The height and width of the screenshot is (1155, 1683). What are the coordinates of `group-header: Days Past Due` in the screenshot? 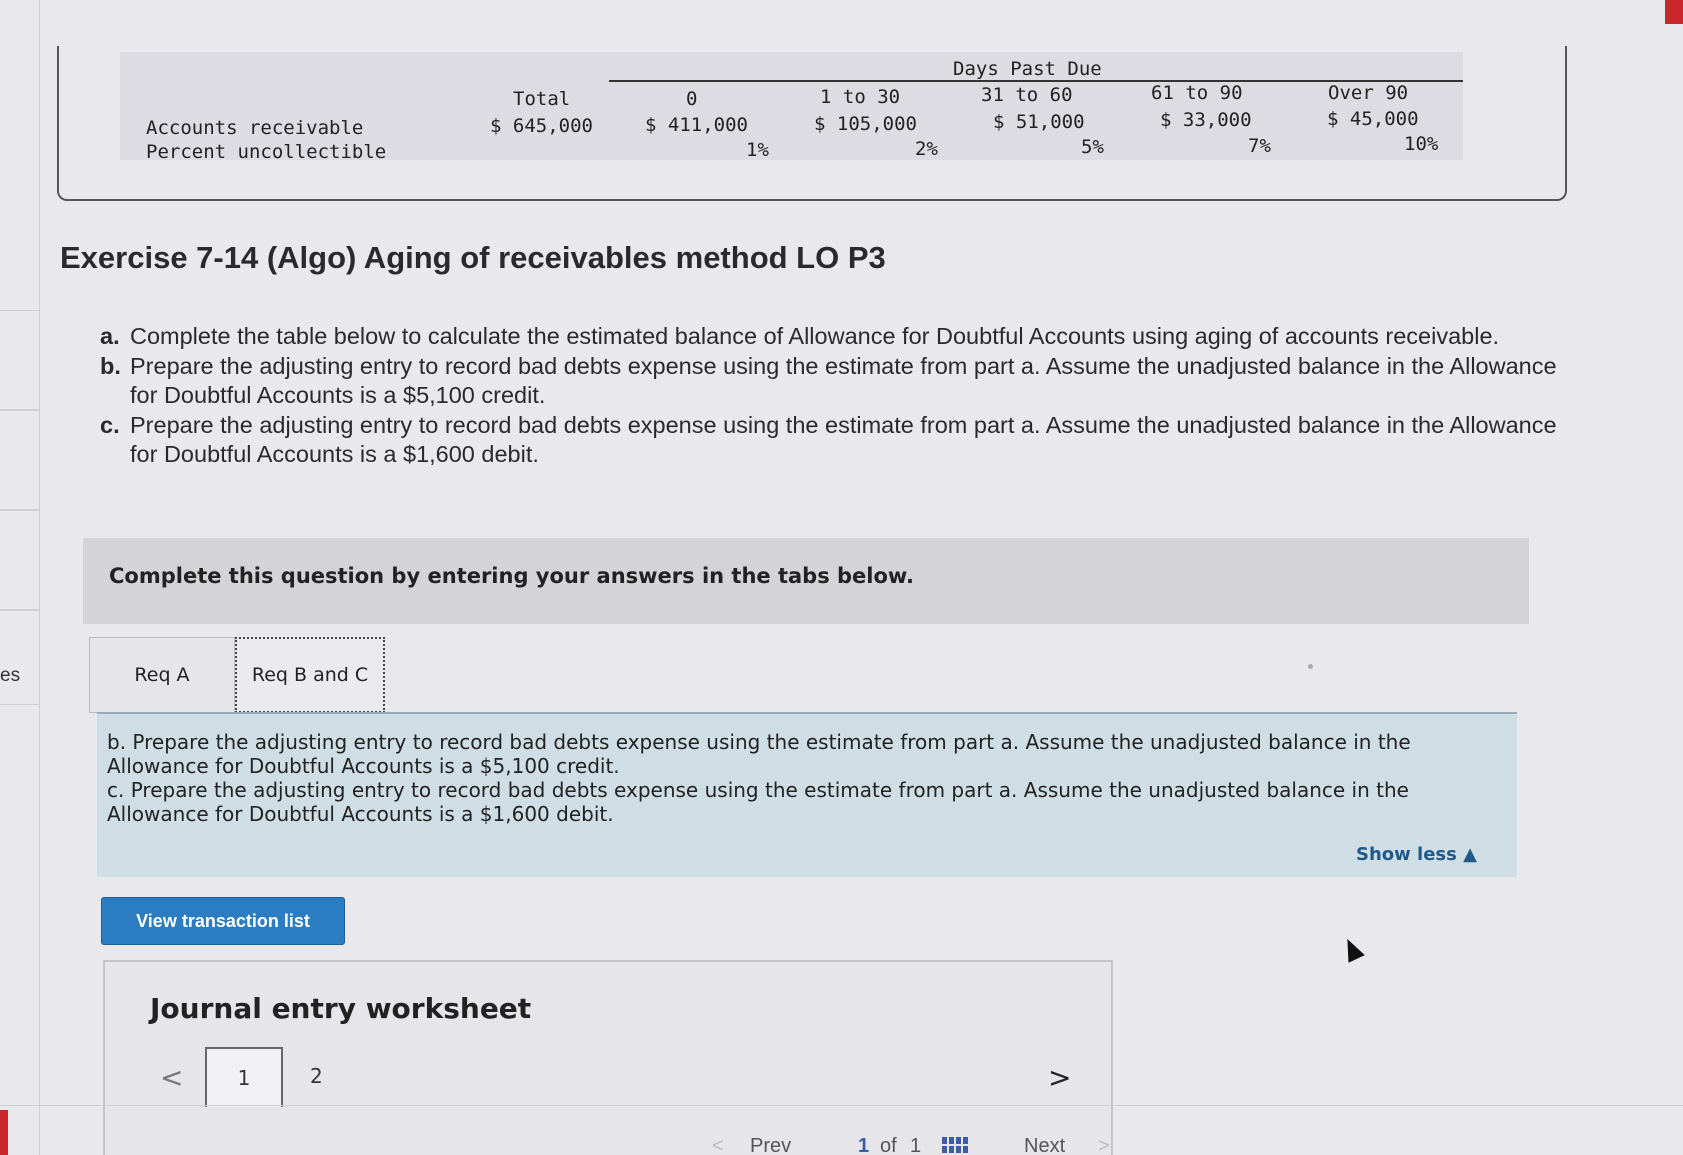 It's located at (1027, 69).